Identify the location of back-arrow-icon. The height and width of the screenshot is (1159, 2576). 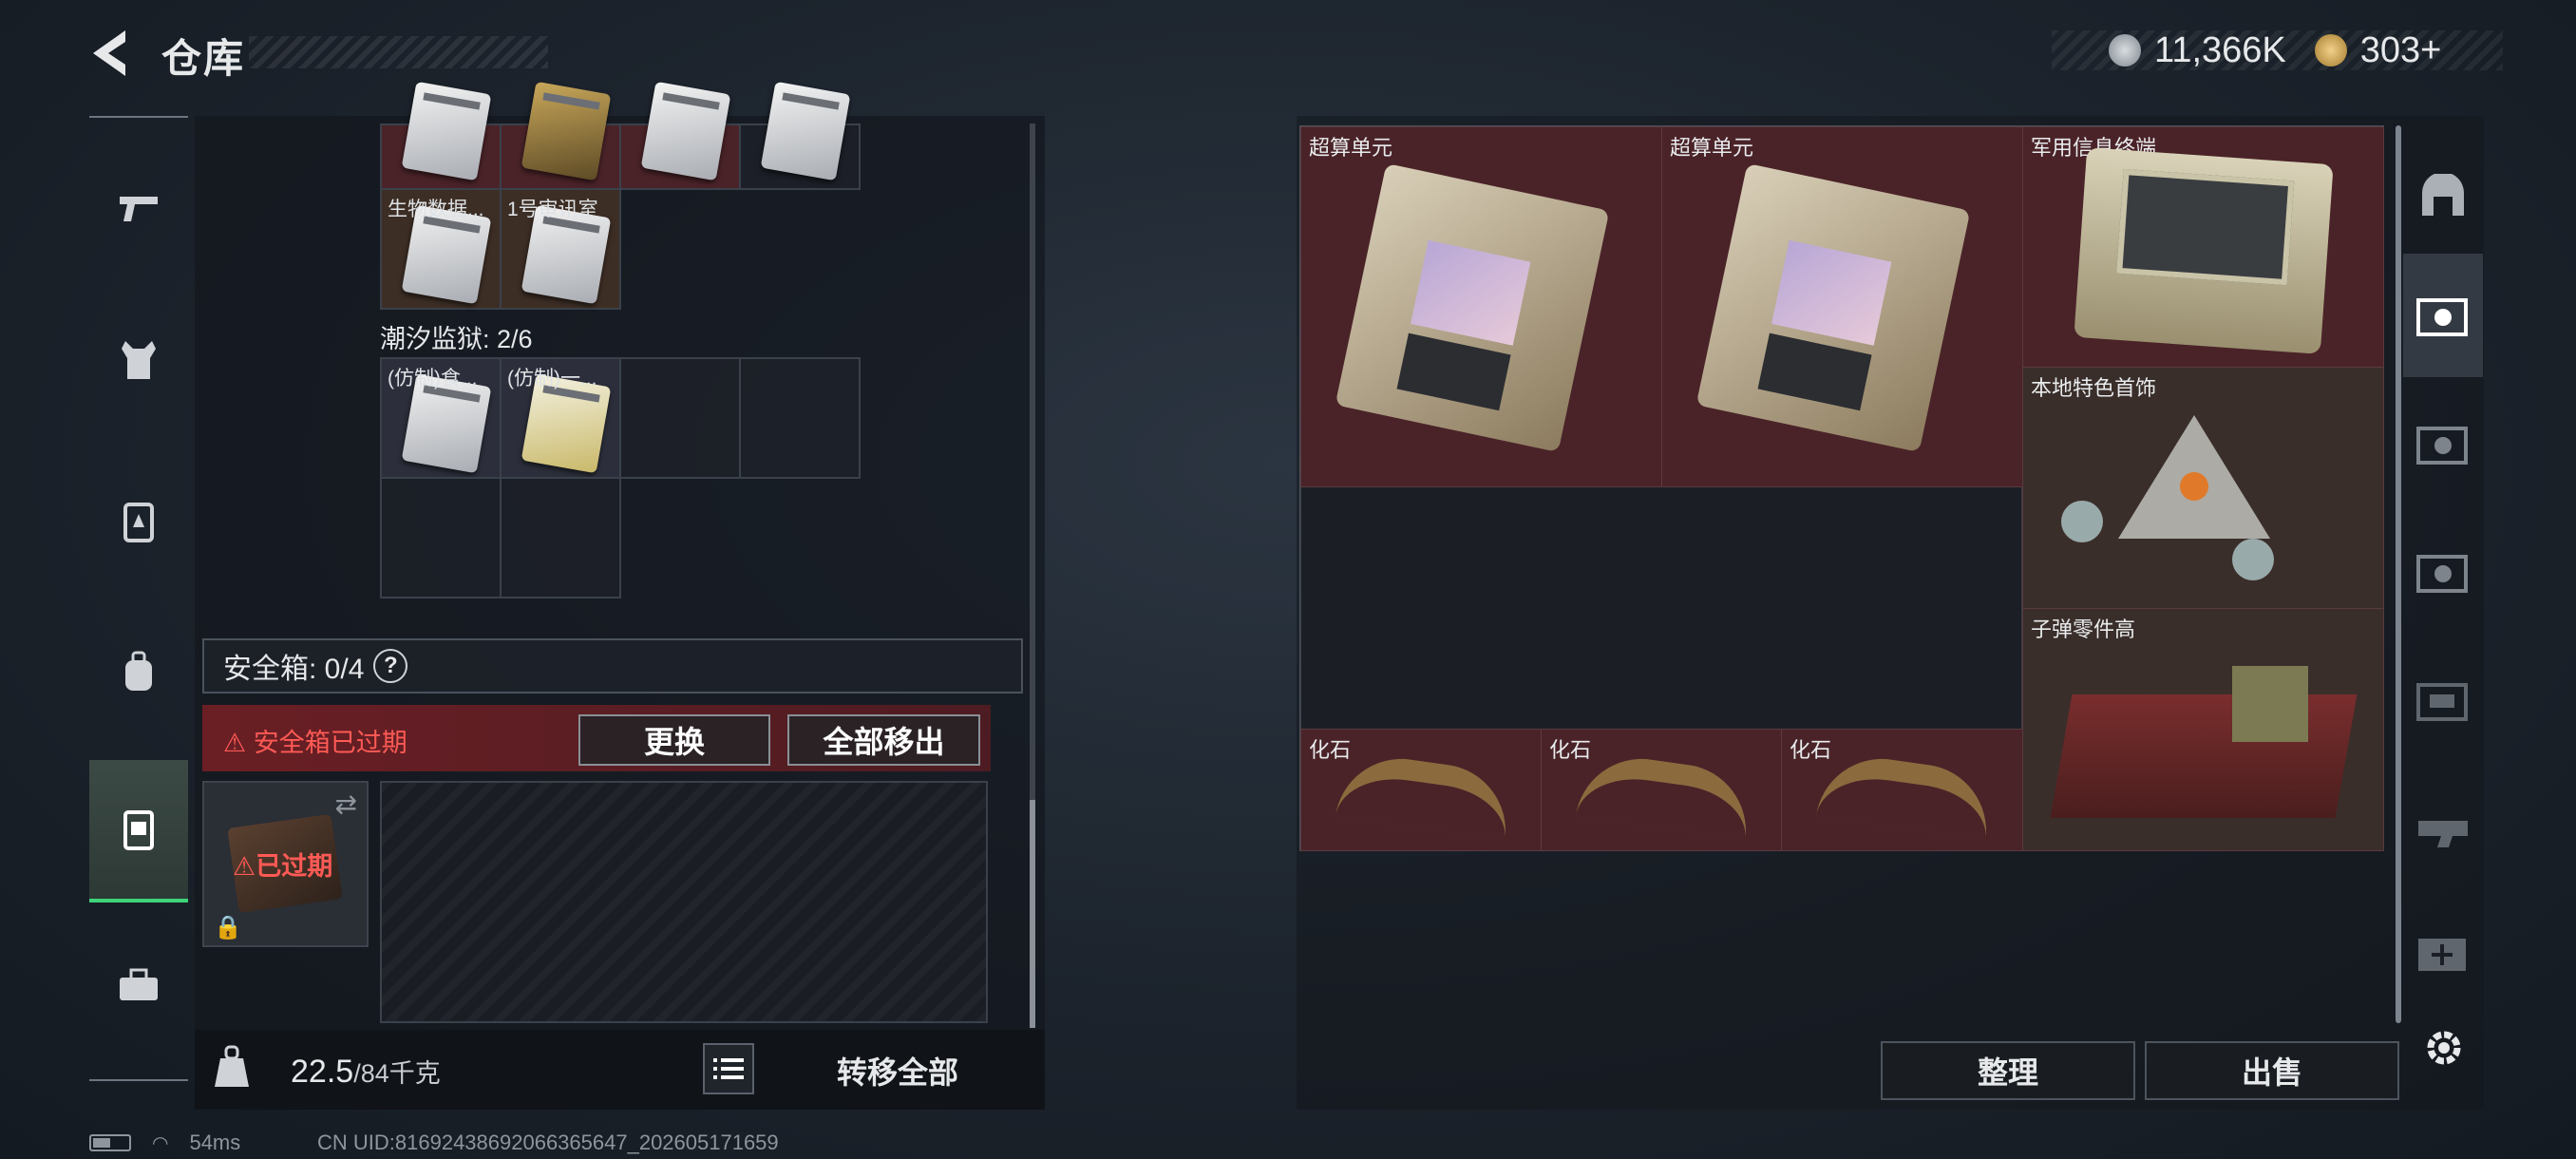
(109, 53).